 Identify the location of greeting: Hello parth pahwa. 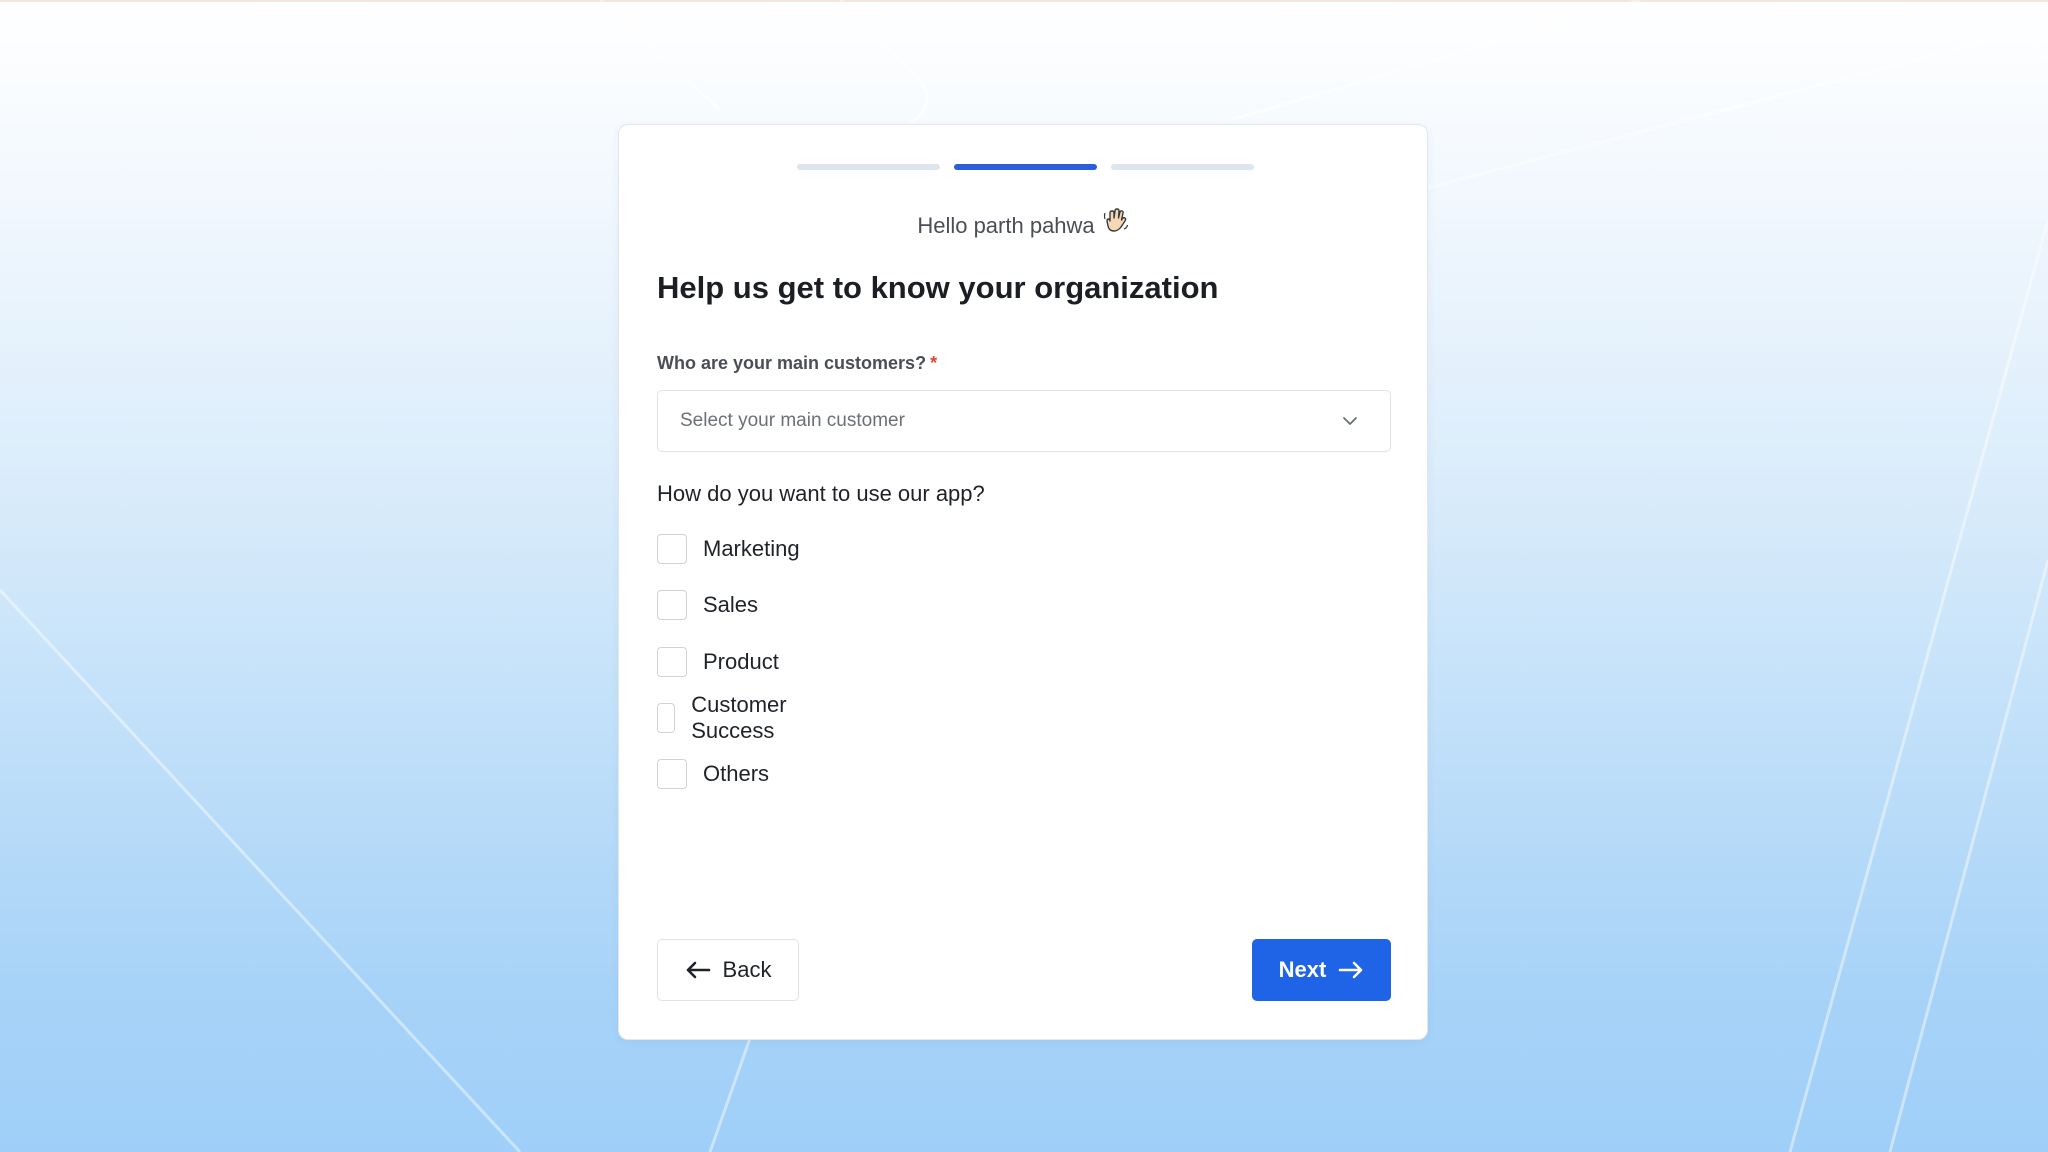
(1023, 223).